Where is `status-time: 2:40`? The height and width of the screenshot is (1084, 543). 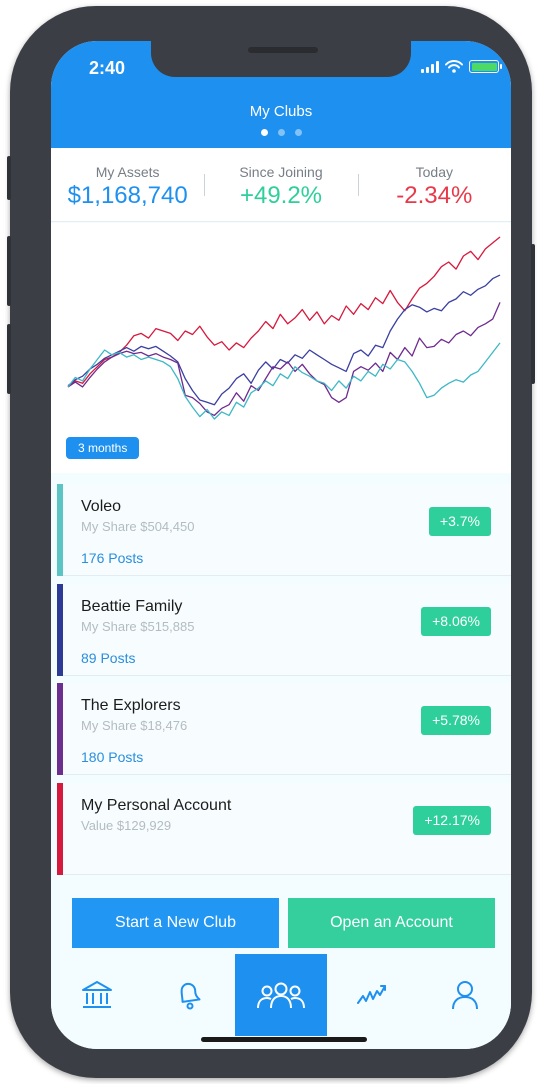
status-time: 2:40 is located at coordinates (107, 68).